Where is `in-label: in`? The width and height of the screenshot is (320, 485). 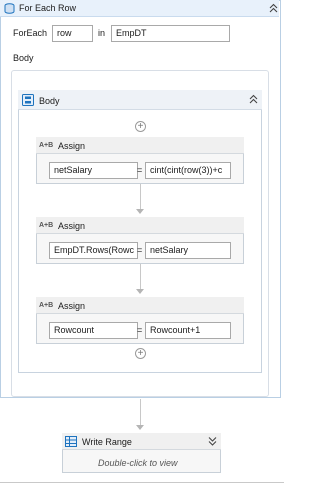
in-label: in is located at coordinates (102, 33).